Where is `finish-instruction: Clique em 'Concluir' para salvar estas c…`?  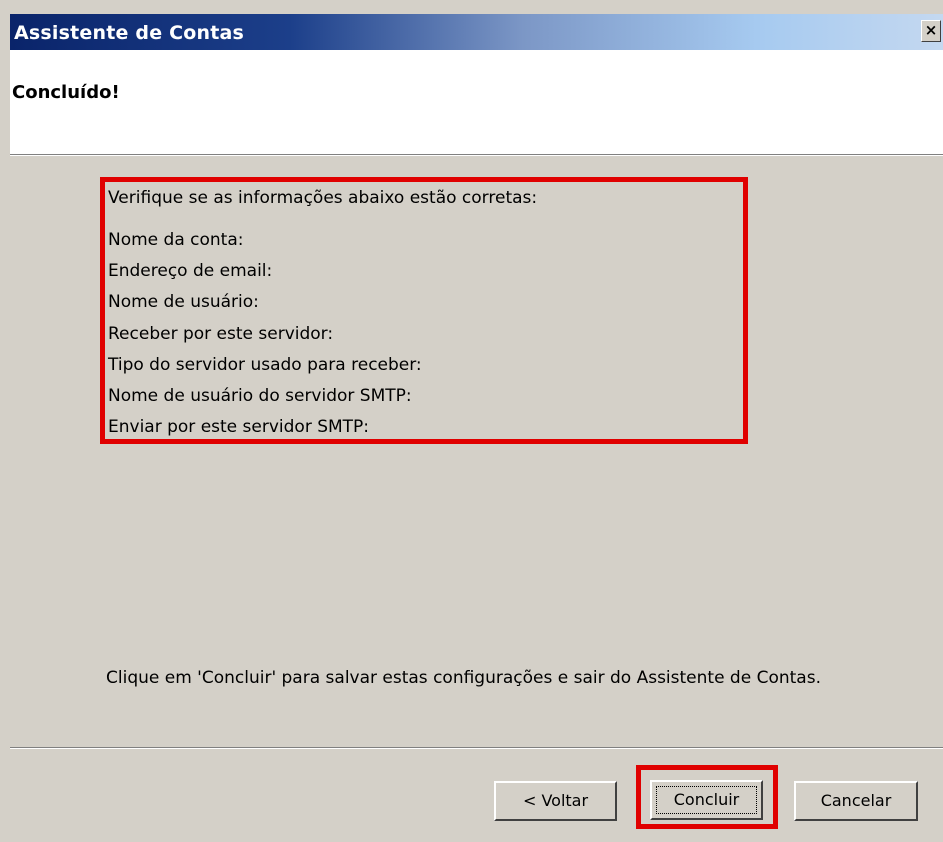 finish-instruction: Clique em 'Concluir' para salvar estas c… is located at coordinates (463, 678).